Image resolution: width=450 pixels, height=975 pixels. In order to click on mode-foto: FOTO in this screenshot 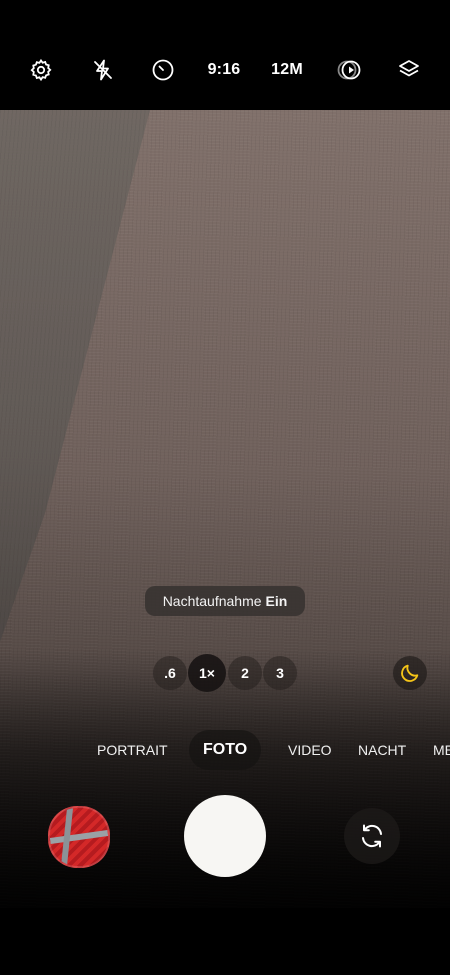, I will do `click(225, 750)`.